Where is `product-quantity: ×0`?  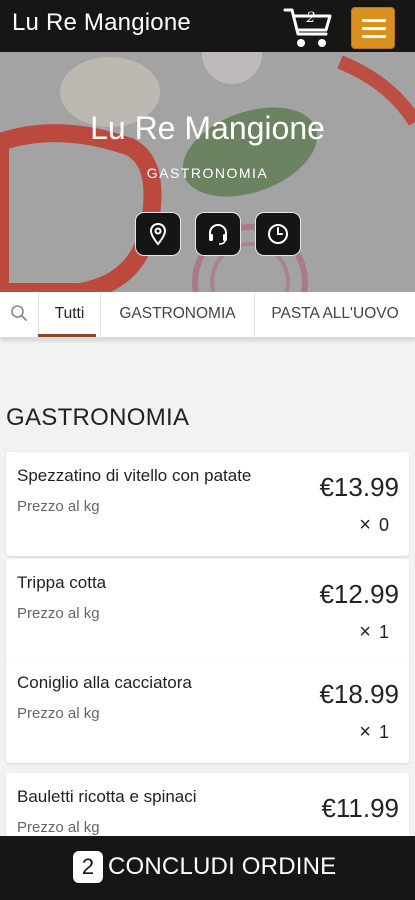
product-quantity: ×0 is located at coordinates (374, 525).